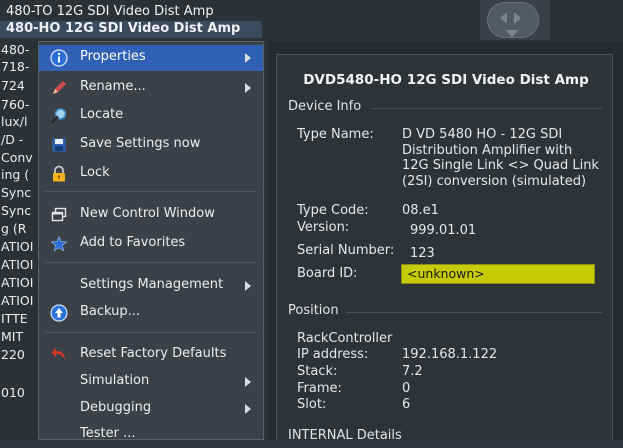 This screenshot has width=623, height=448. I want to click on tree-row-stub: ing (, so click(19, 174).